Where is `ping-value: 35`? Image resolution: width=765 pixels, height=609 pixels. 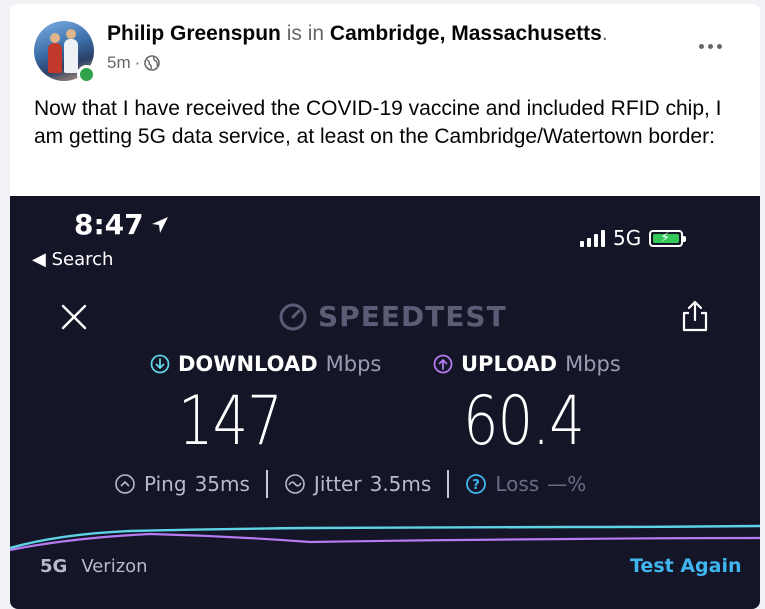 ping-value: 35 is located at coordinates (207, 484).